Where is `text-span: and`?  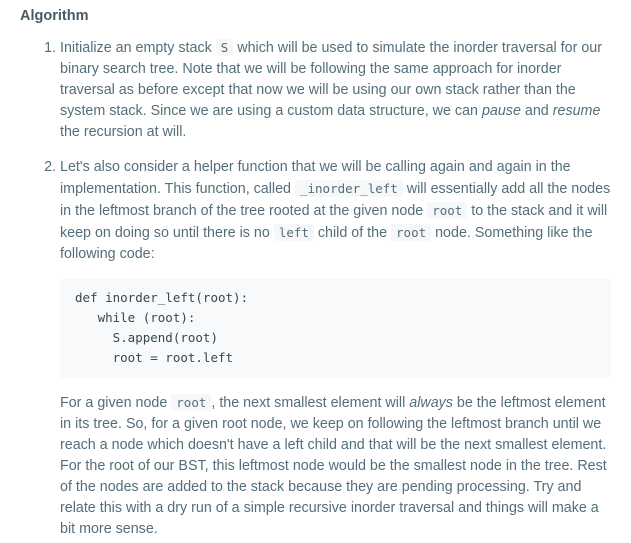 text-span: and is located at coordinates (536, 111).